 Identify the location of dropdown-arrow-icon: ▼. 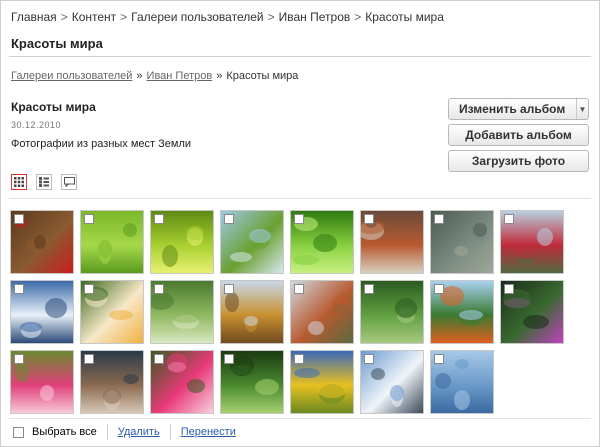
(582, 109).